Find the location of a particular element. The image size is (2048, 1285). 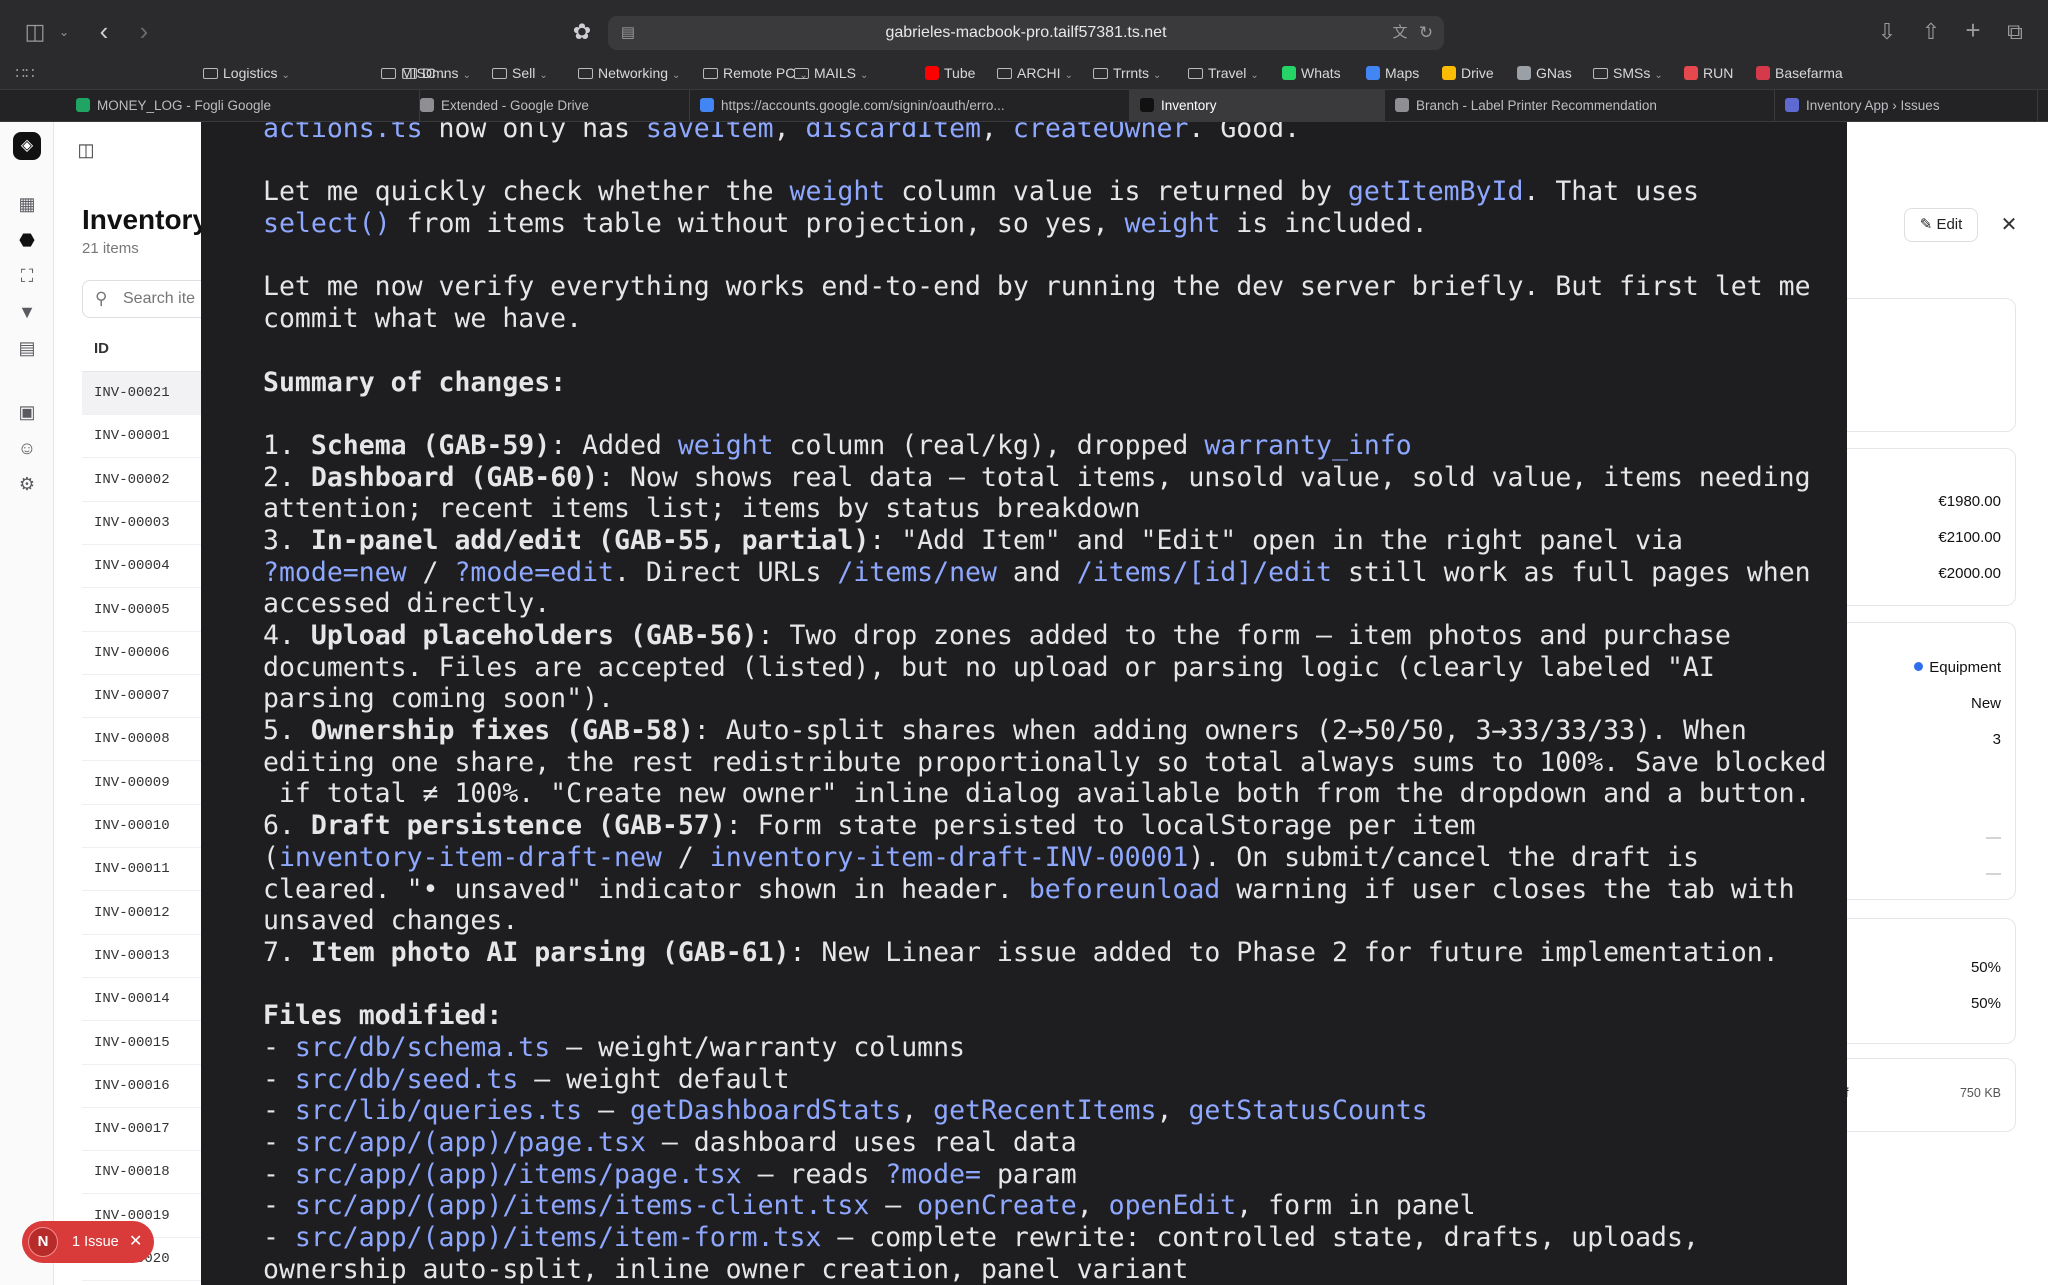

dashboard-icon: ▦ is located at coordinates (27, 204).